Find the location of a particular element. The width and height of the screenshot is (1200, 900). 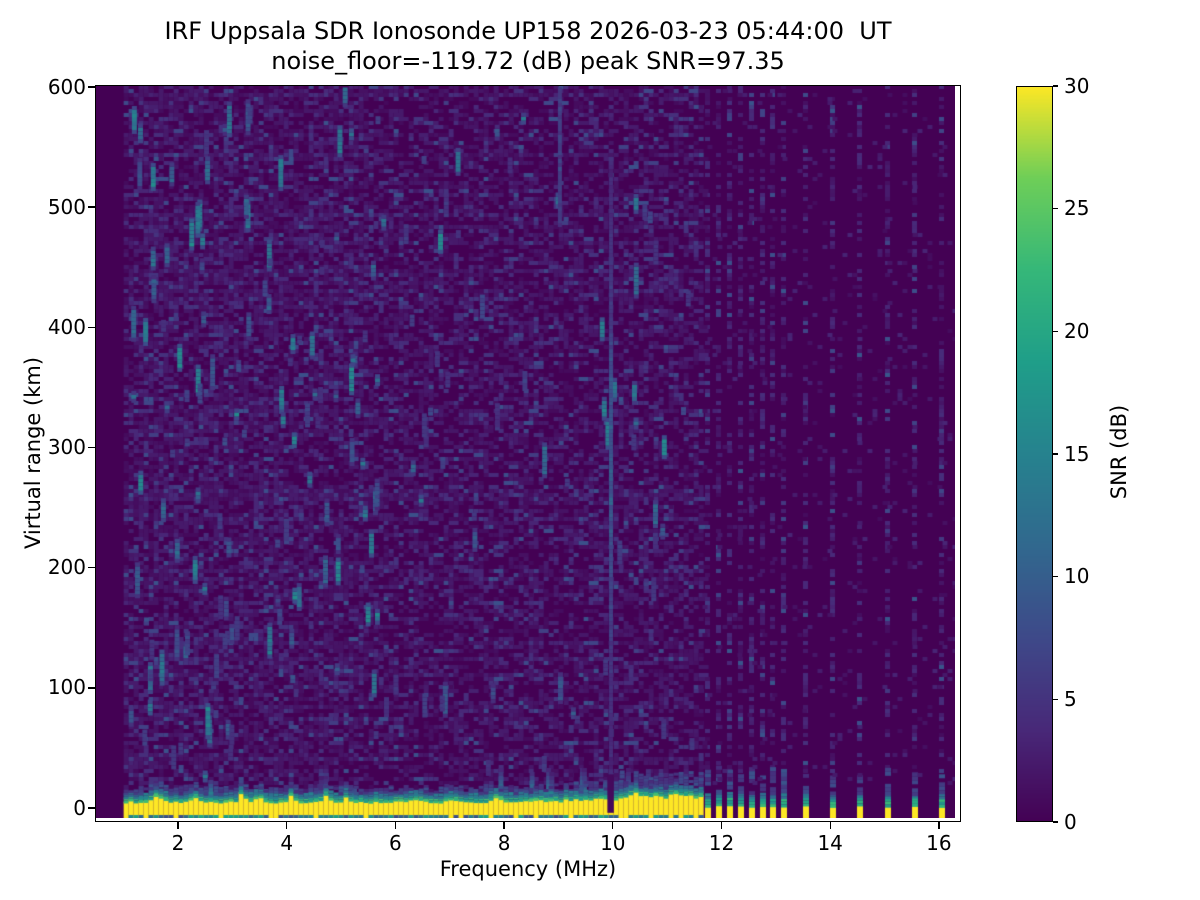

x-tick-label: 2 is located at coordinates (178, 843).